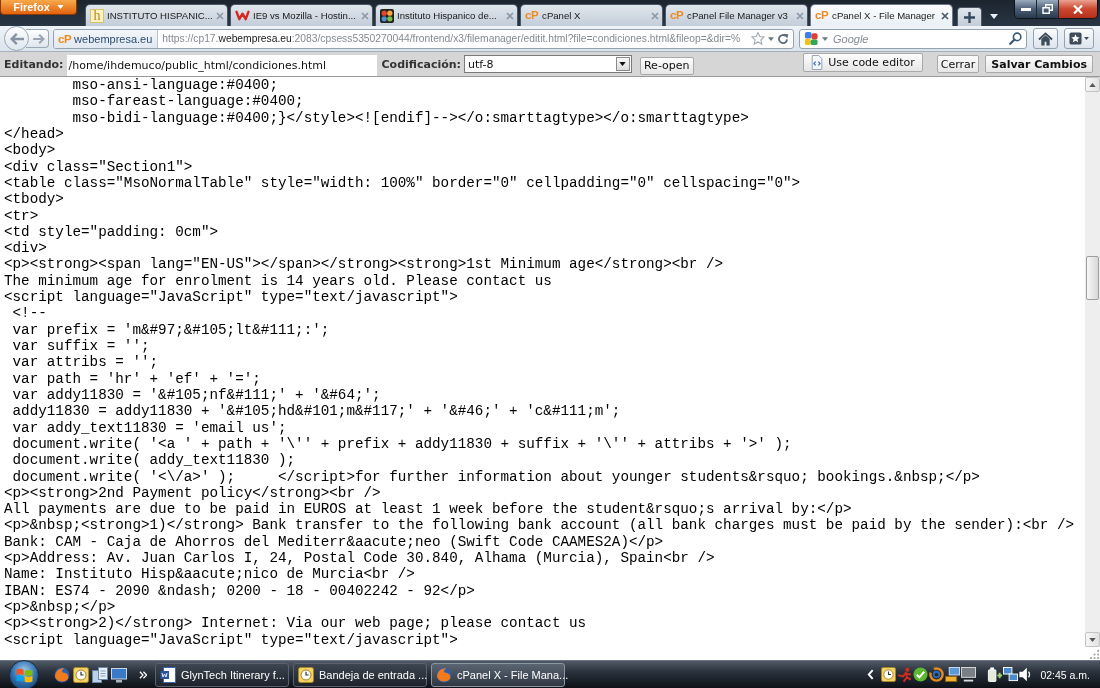  What do you see at coordinates (1048, 9) in the screenshot?
I see `restore-button` at bounding box center [1048, 9].